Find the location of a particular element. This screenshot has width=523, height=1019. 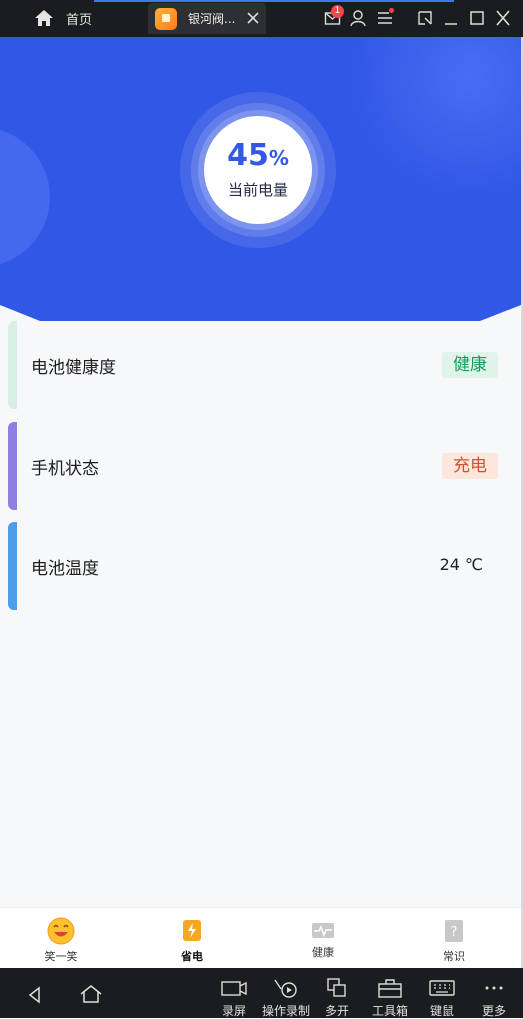

more-icon is located at coordinates (494, 988).